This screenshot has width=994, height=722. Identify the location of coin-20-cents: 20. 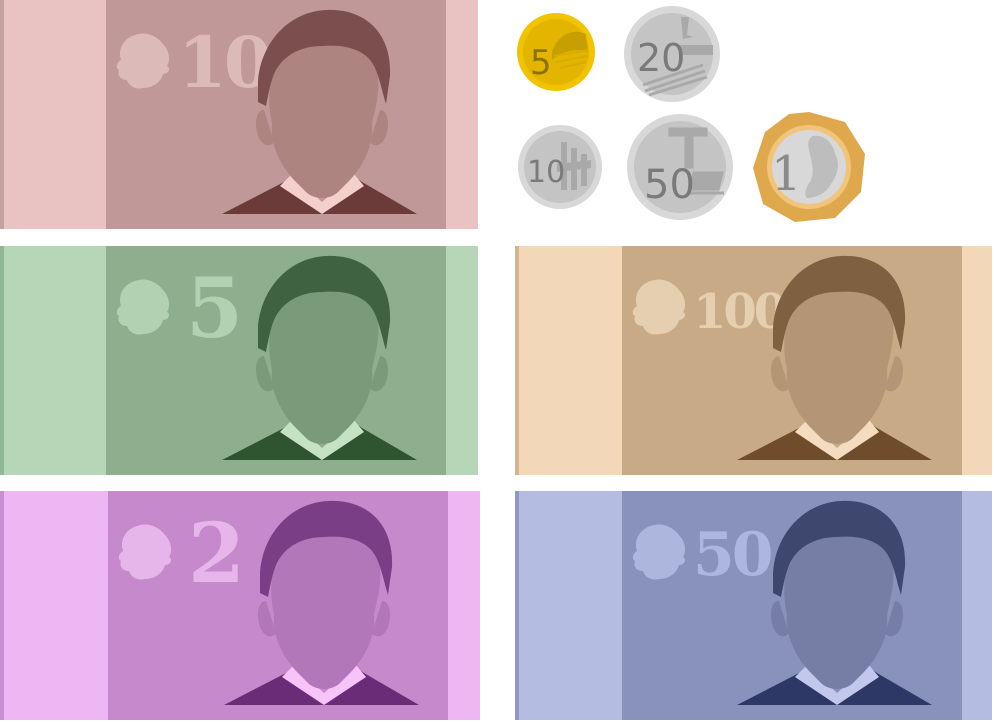
(672, 54).